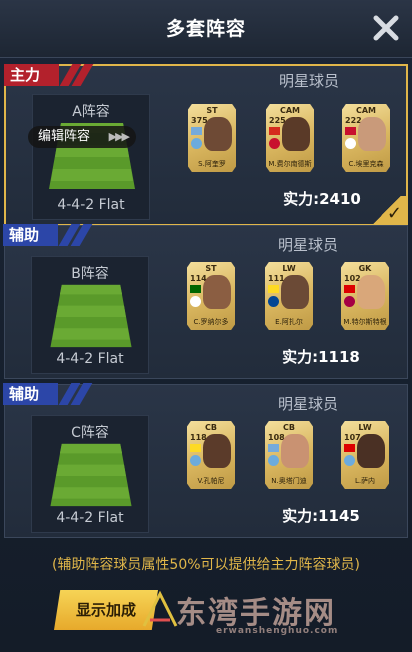  What do you see at coordinates (321, 516) in the screenshot?
I see `strength-value: 实力:1145` at bounding box center [321, 516].